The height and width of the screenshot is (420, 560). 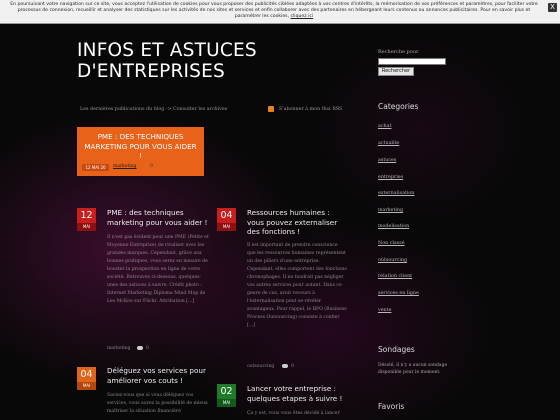 What do you see at coordinates (395, 276) in the screenshot?
I see `category-link: relation client` at bounding box center [395, 276].